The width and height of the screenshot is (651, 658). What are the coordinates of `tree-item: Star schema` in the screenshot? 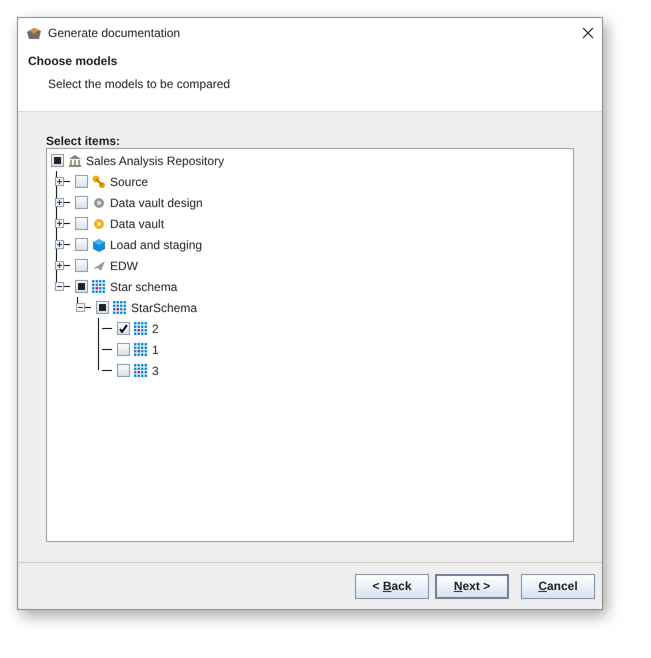 It's located at (144, 287).